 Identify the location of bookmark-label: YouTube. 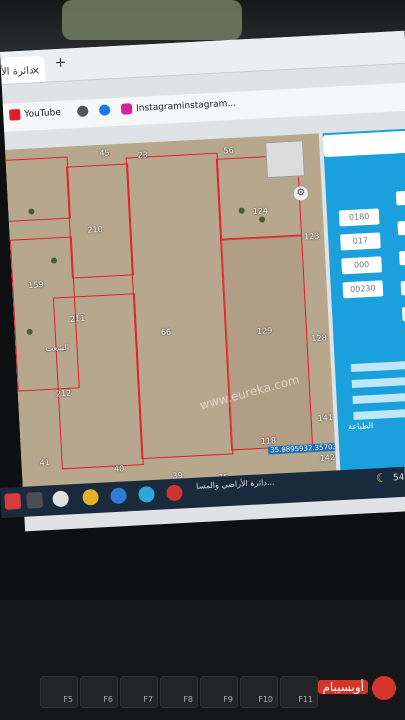
(43, 113).